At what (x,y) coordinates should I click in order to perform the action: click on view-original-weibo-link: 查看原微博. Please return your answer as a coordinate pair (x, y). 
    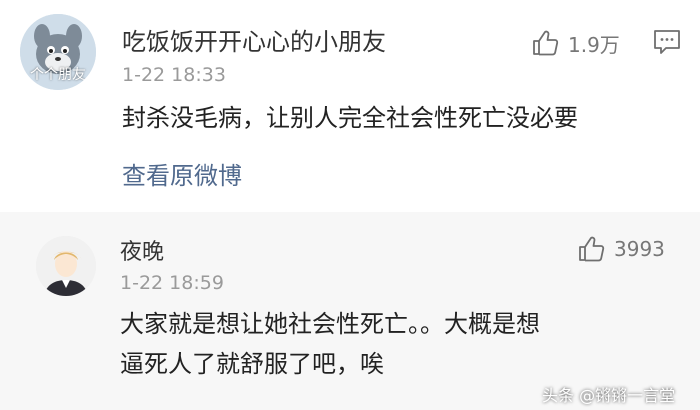
    Looking at the image, I should click on (182, 173).